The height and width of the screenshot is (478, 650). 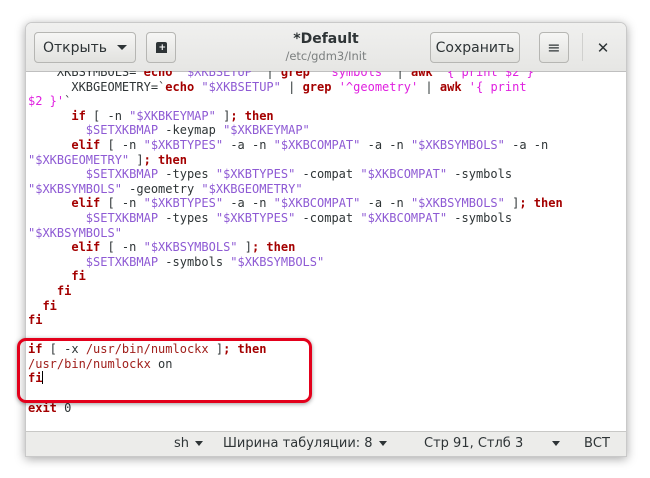 I want to click on code-line: $SETXKBMAP -keymap "$XKBKEYMAP", so click(x=295, y=130).